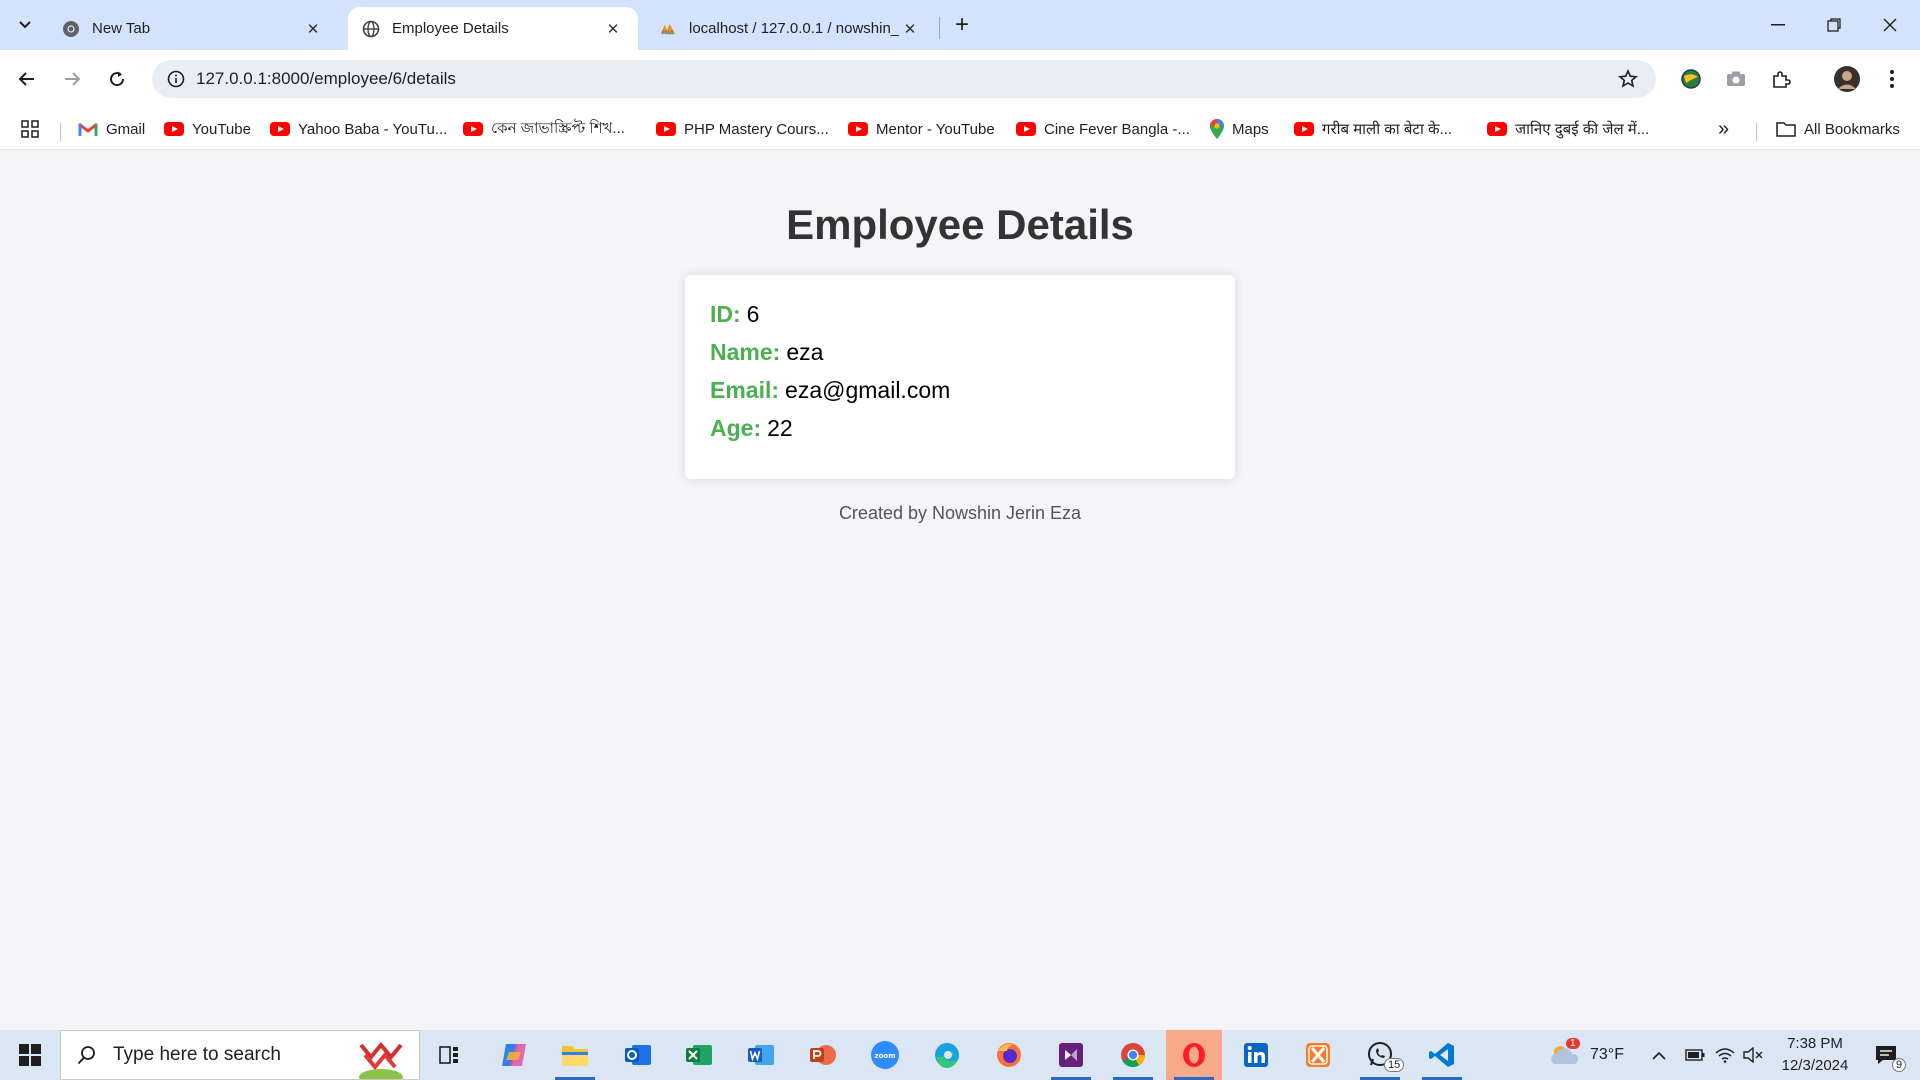  Describe the element at coordinates (1736, 79) in the screenshot. I see `camera-icon` at that location.